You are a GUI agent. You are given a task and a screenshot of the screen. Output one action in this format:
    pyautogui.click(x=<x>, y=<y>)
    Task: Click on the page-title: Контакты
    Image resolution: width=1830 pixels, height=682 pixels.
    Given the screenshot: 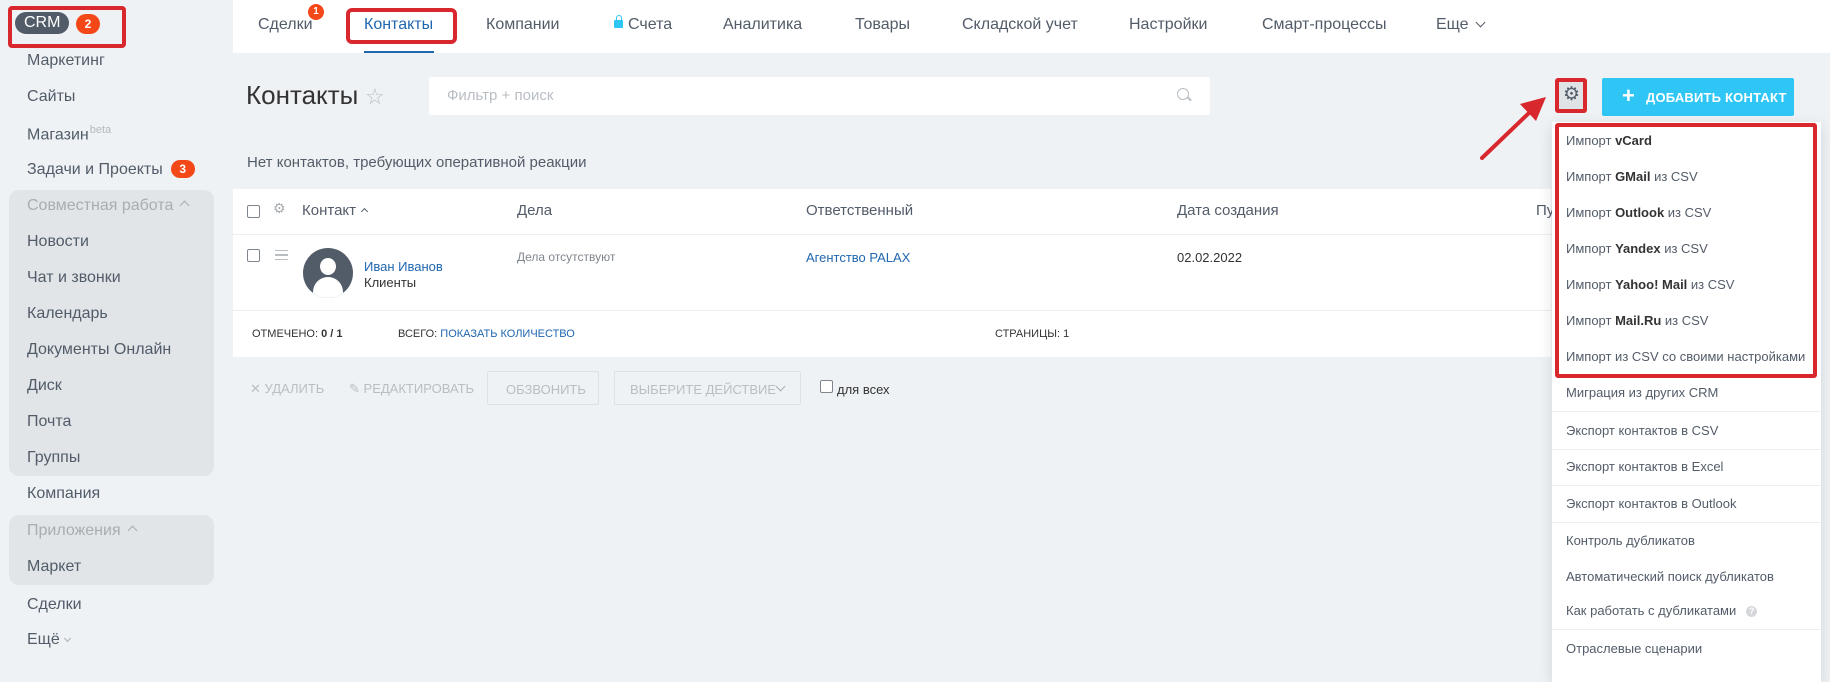 What is the action you would take?
    pyautogui.click(x=302, y=95)
    